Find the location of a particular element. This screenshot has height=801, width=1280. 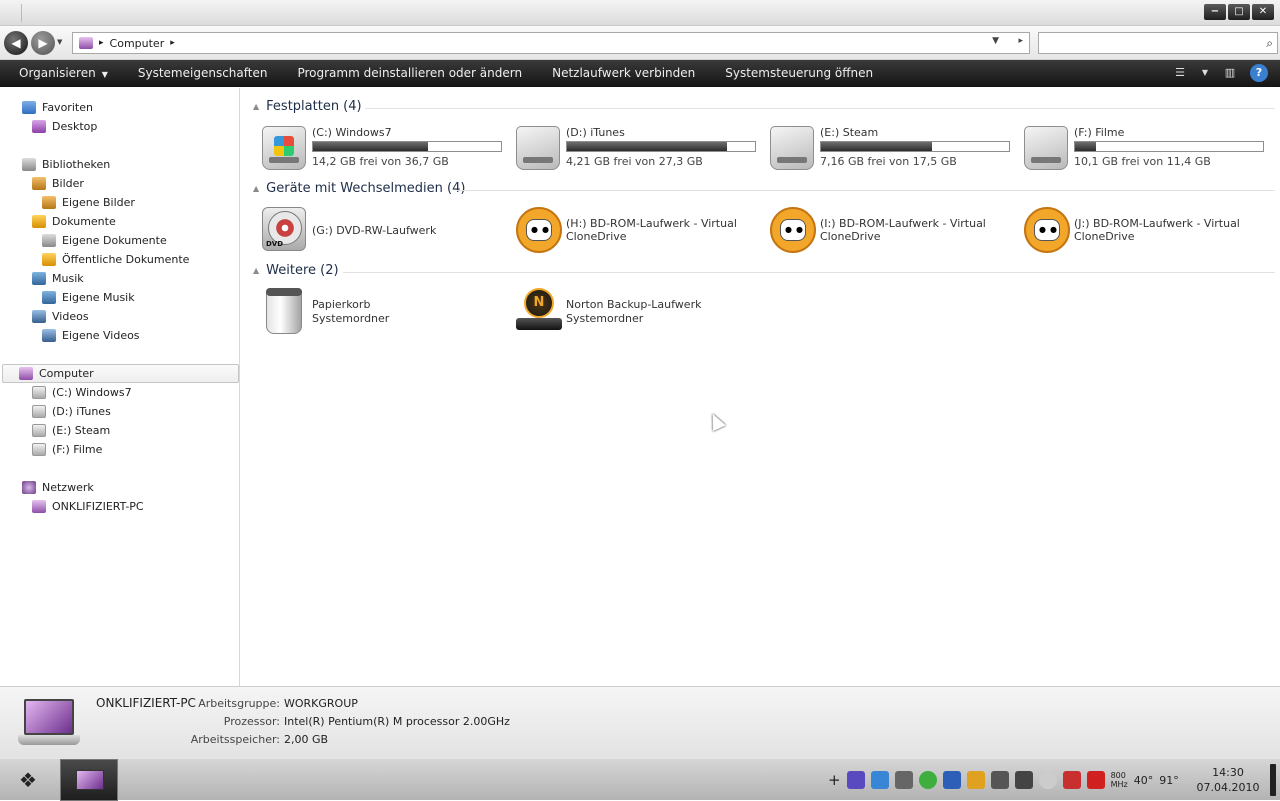

forward-button: ▶ is located at coordinates (43, 43).